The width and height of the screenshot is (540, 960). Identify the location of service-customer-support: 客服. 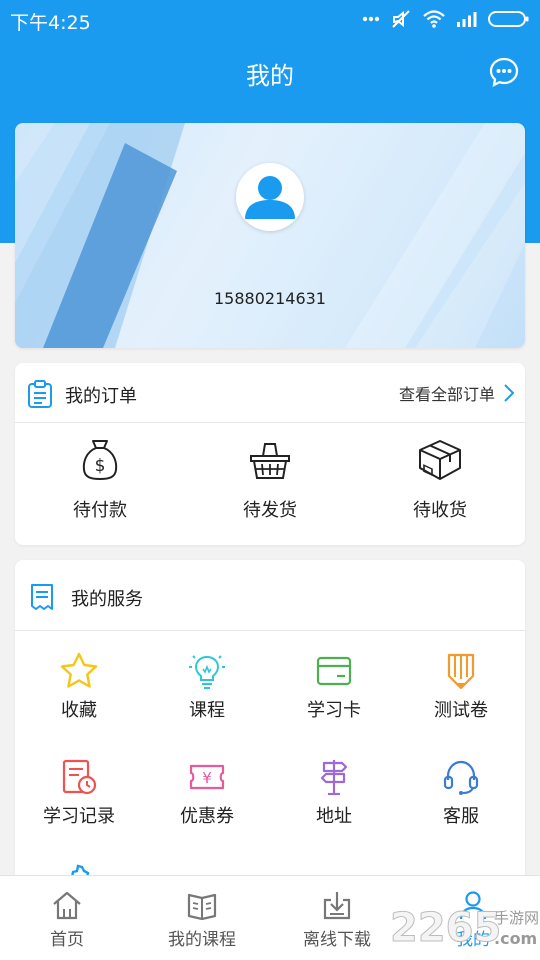
(461, 793).